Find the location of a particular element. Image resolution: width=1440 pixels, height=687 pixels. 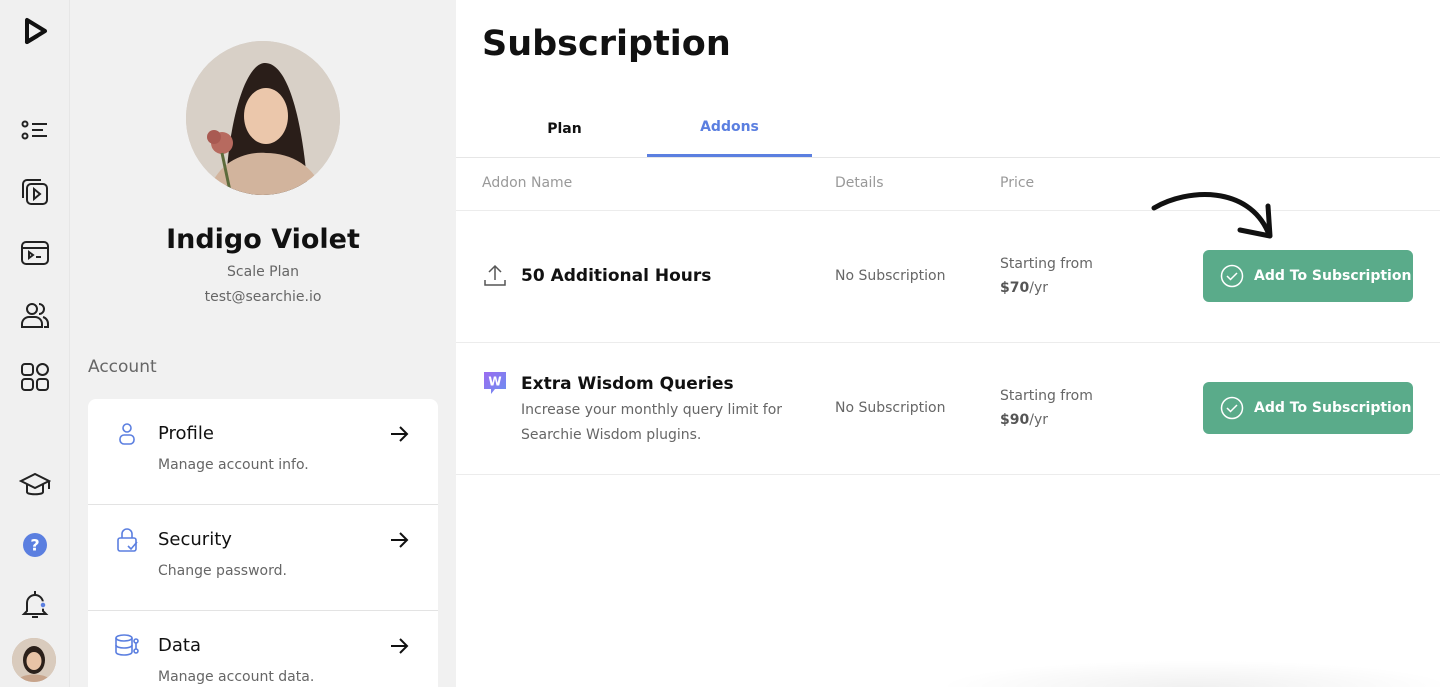

column-header-addon-name: Addon Name is located at coordinates (527, 183).